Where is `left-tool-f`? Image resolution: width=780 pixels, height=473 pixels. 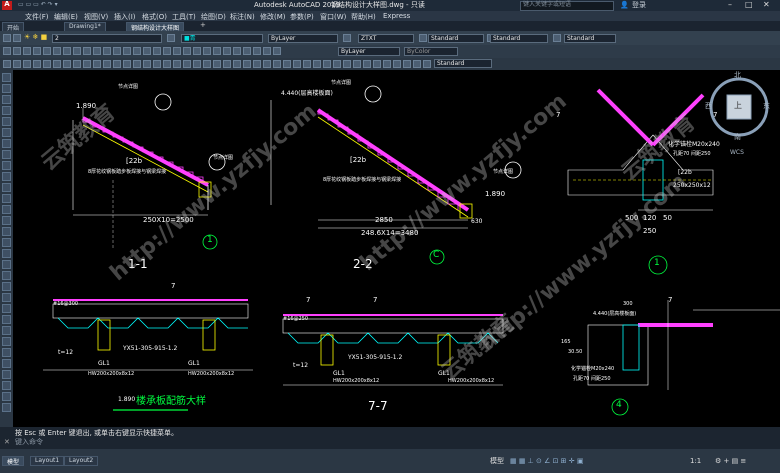
left-tool-f is located at coordinates (6, 319).